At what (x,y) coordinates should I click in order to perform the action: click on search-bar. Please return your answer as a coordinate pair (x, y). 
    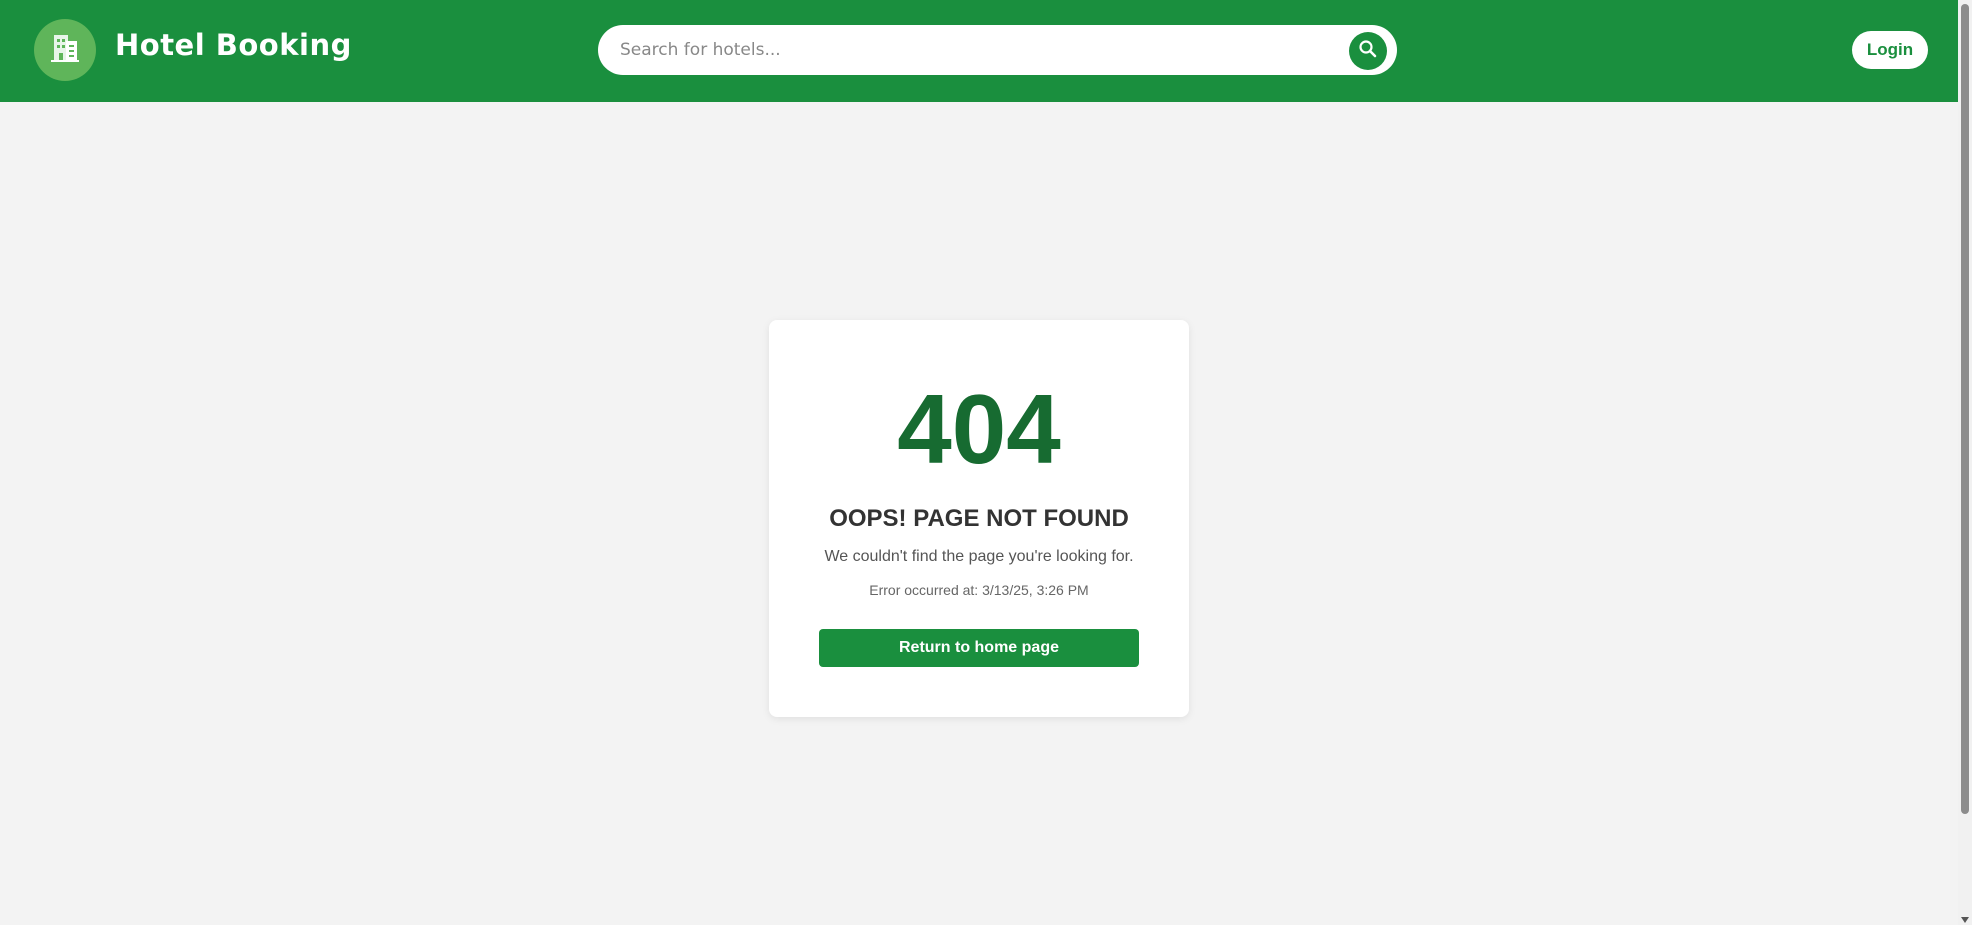
    Looking at the image, I should click on (997, 50).